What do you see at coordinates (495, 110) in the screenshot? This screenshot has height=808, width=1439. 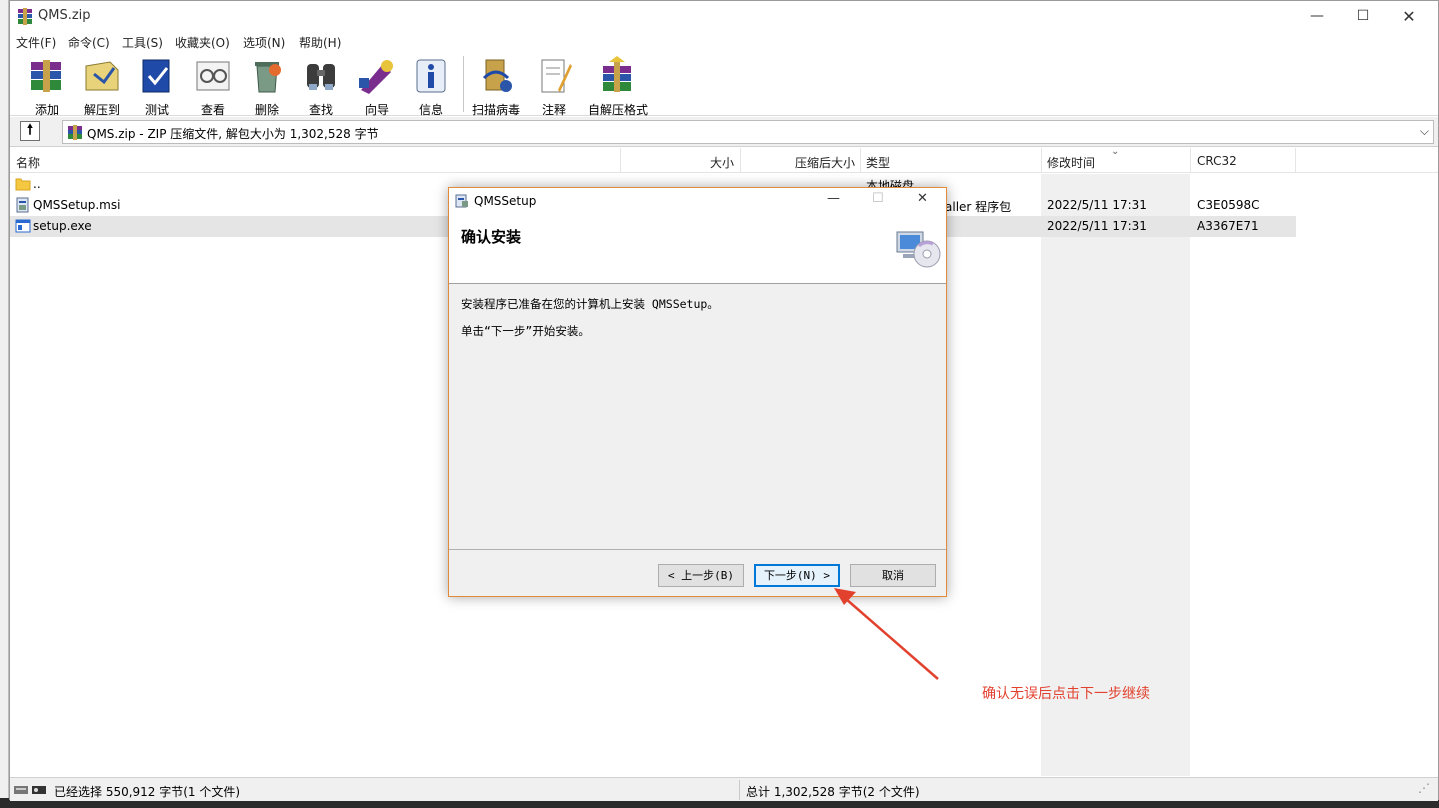 I see `virus-scan-label: 扫描病毒` at bounding box center [495, 110].